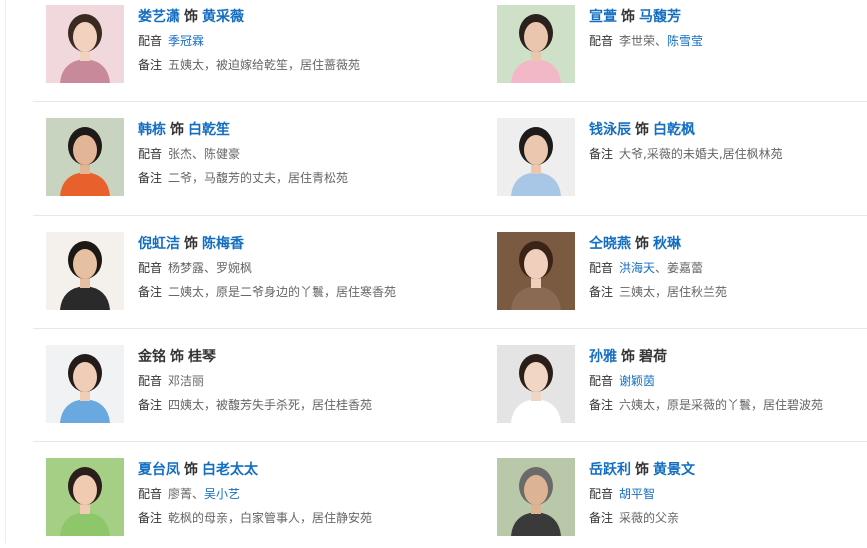  What do you see at coordinates (728, 268) in the screenshot?
I see `cast-info: 仝晓燕饰秋琳 配音 洪海天、姜嘉蕾 备注 三姨太，居住秋兰苑` at bounding box center [728, 268].